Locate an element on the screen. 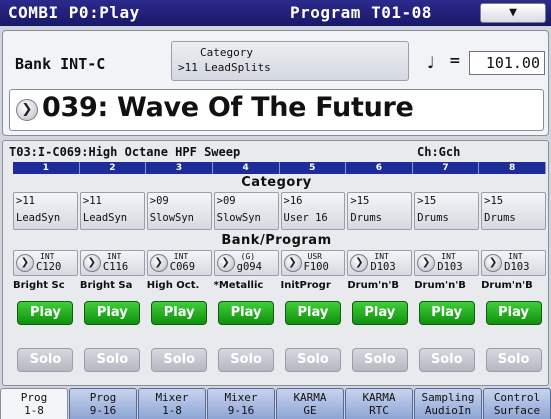 This screenshot has width=551, height=419. timbre-number: 7 is located at coordinates (446, 168).